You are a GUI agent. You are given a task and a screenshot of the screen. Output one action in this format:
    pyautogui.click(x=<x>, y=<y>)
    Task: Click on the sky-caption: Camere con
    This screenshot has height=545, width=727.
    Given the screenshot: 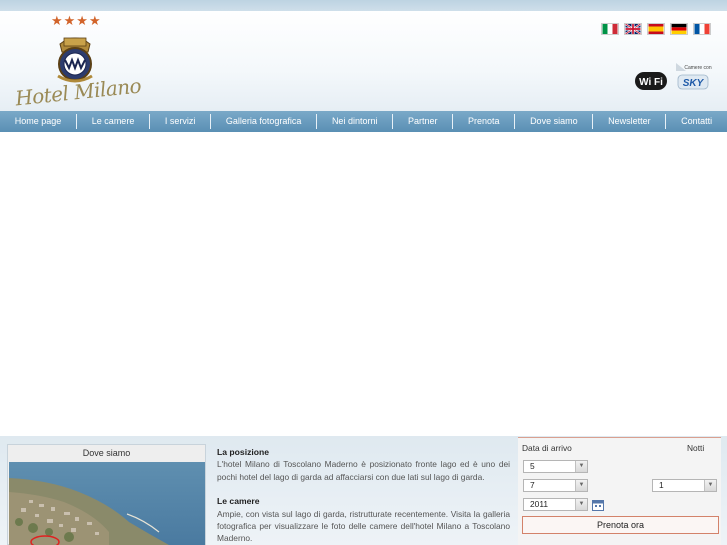 What is the action you would take?
    pyautogui.click(x=697, y=68)
    